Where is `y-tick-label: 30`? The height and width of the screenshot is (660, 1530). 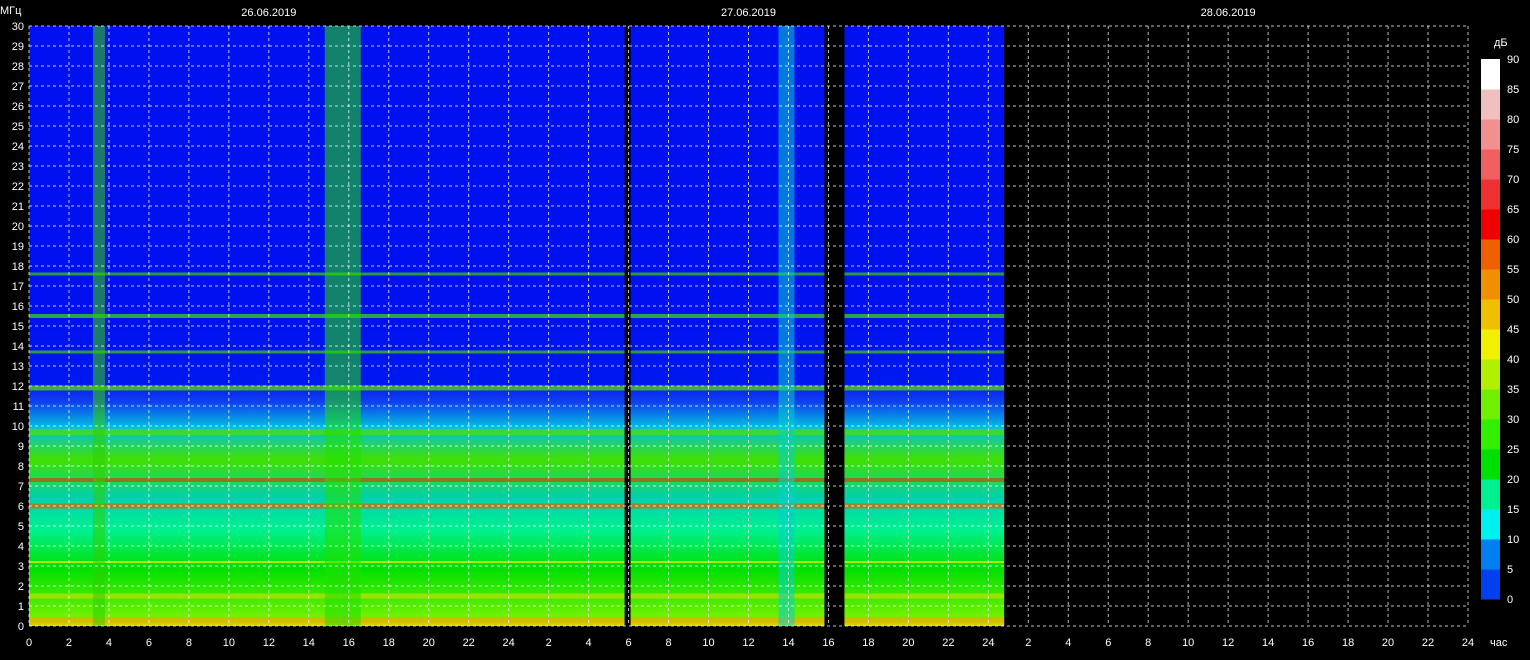
y-tick-label: 30 is located at coordinates (18, 27).